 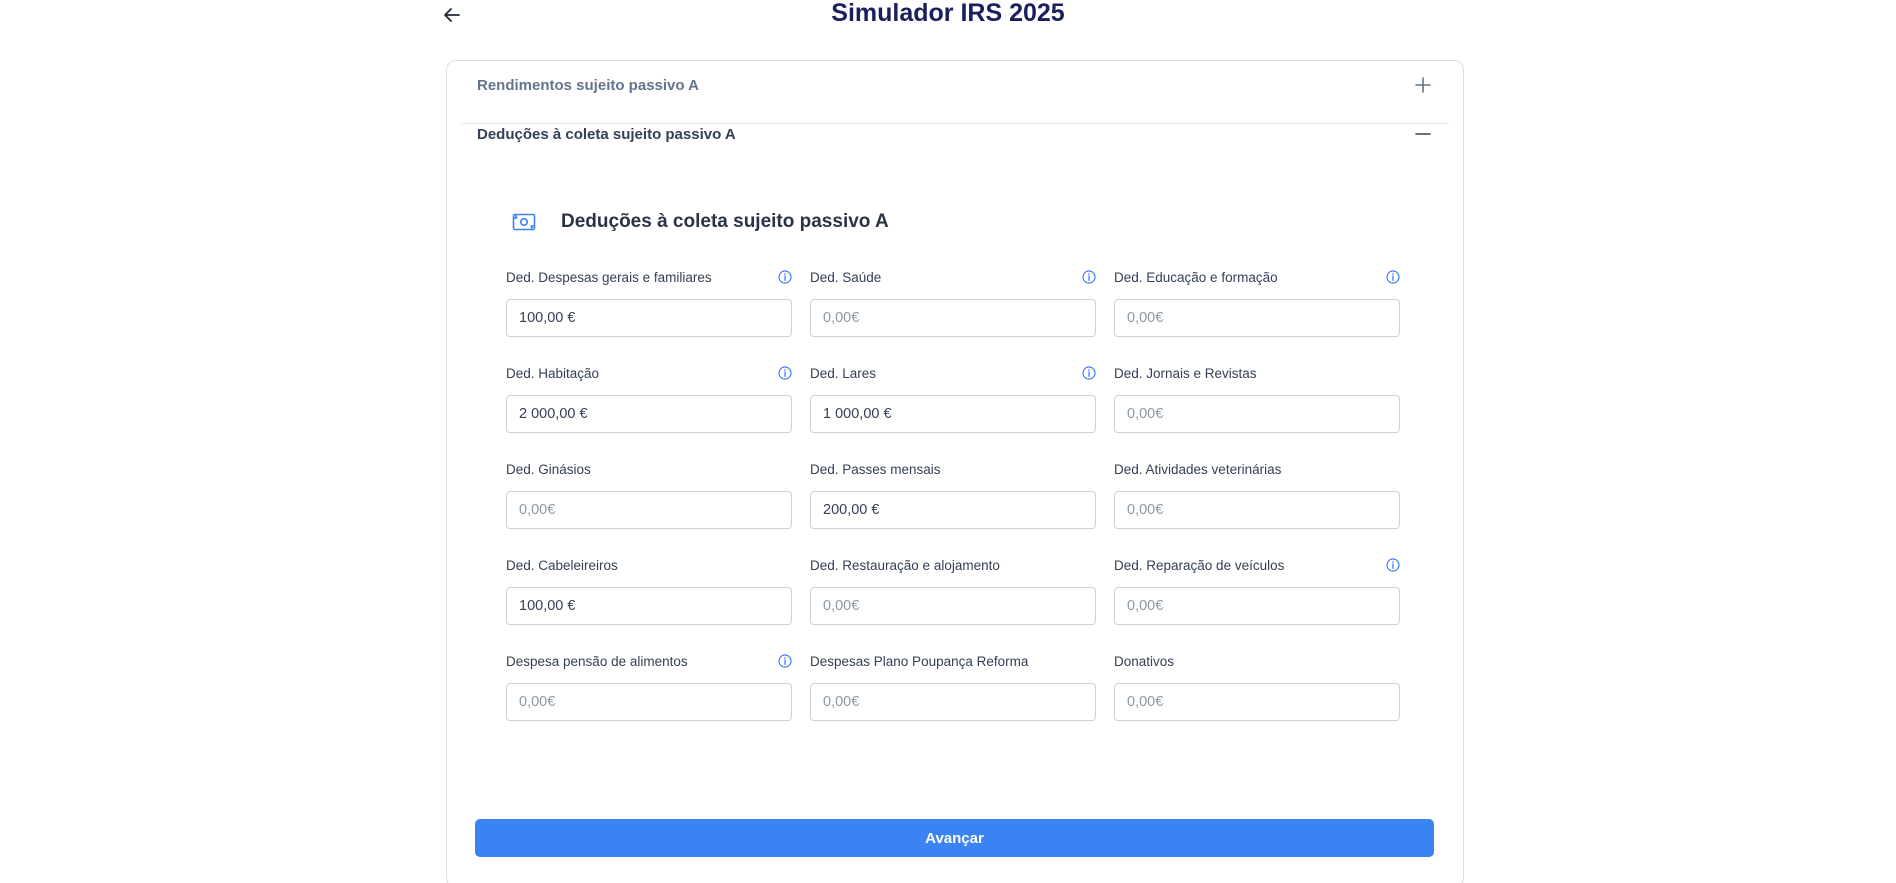 I want to click on field-label-row: Despesa pensão de alimentos, so click(x=649, y=661).